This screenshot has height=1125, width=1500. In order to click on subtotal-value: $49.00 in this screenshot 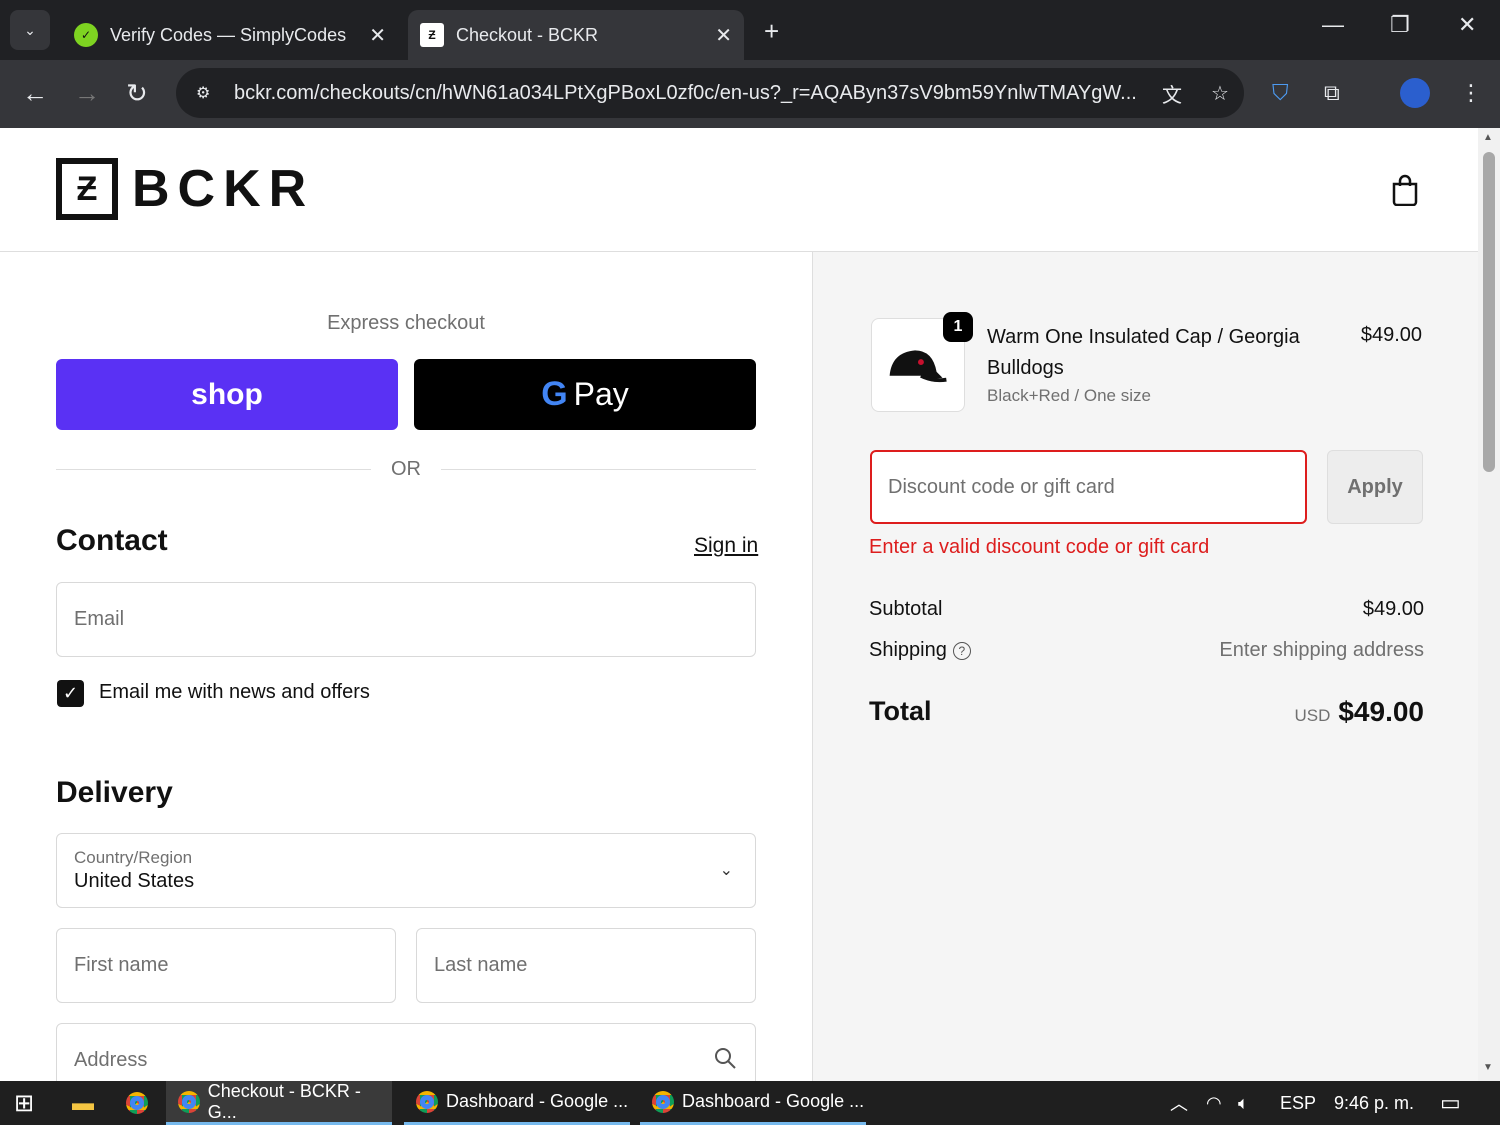, I will do `click(1393, 609)`.